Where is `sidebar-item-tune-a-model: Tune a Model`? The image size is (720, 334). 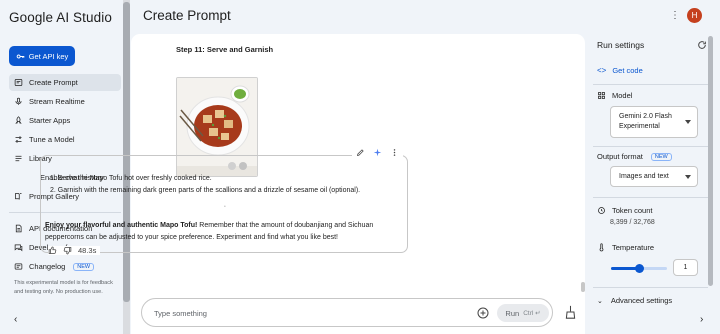
sidebar-item-tune-a-model: Tune a Model is located at coordinates (65, 139).